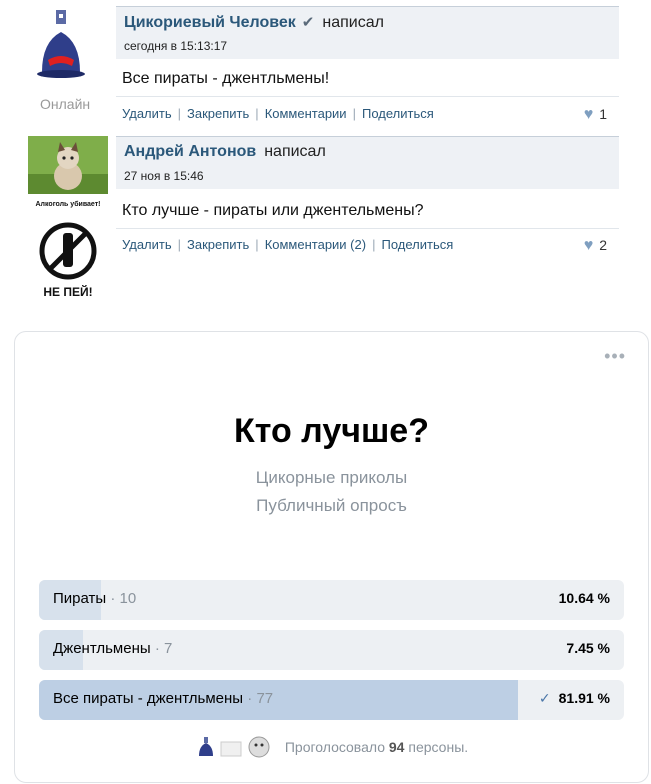 The image size is (651, 784). What do you see at coordinates (588, 648) in the screenshot?
I see `poll-option-percent: 7.45 %` at bounding box center [588, 648].